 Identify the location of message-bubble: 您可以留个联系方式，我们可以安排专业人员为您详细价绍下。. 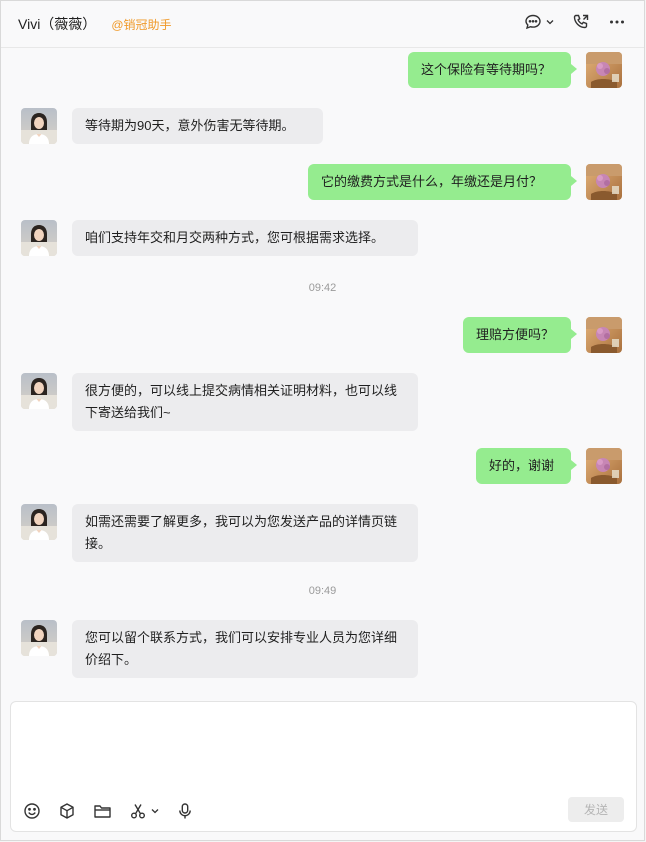
(245, 649).